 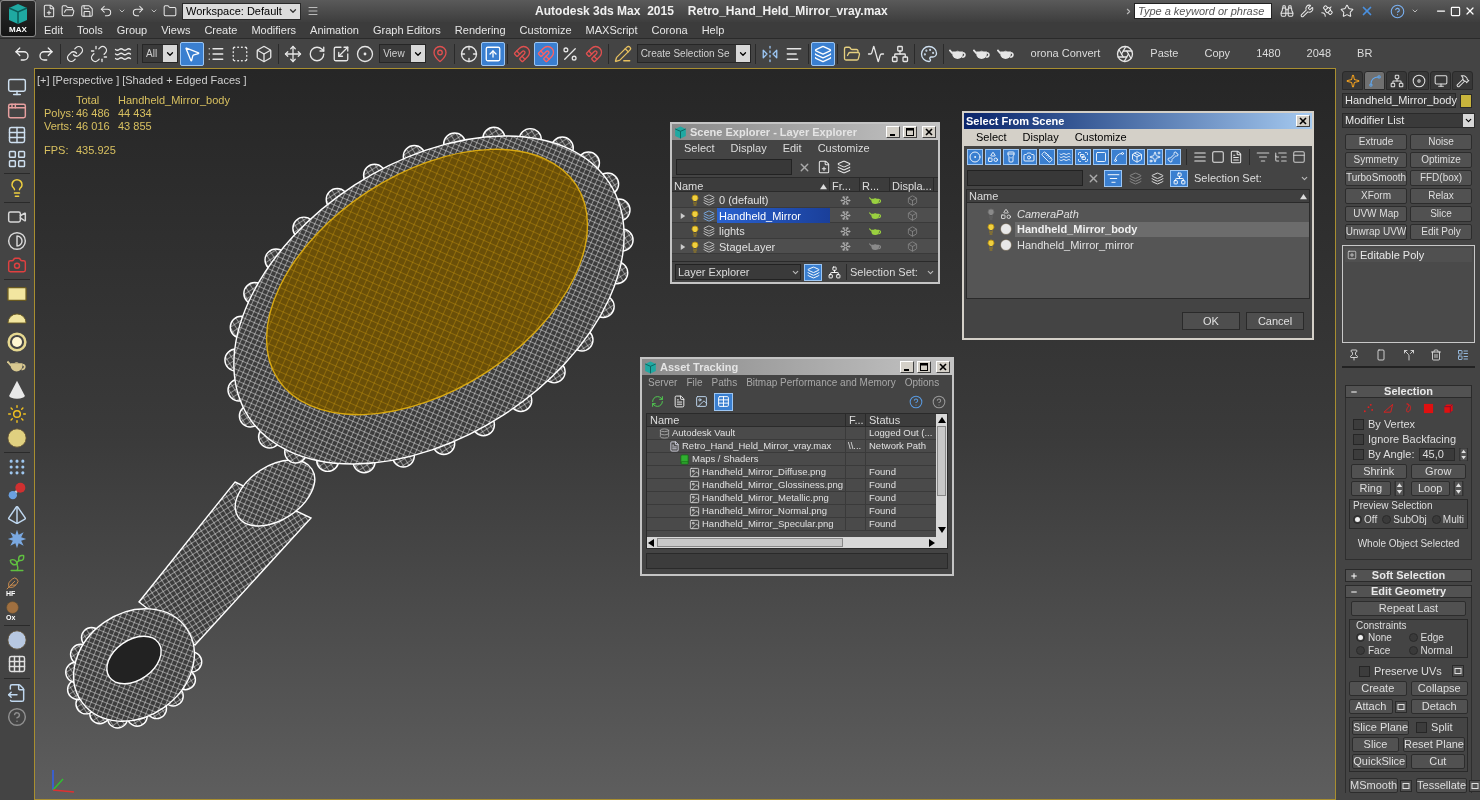 What do you see at coordinates (1381, 727) in the screenshot?
I see `command-button: Slice Plane` at bounding box center [1381, 727].